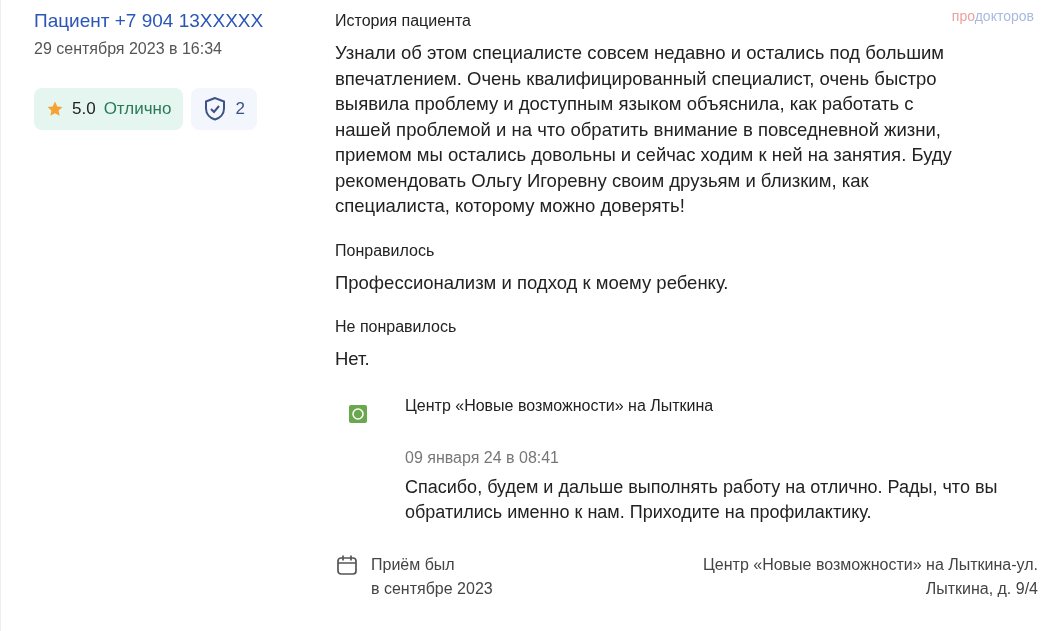 The height and width of the screenshot is (631, 1058). What do you see at coordinates (128, 49) in the screenshot?
I see `review-date: 29 сентября 2023 в 16:34` at bounding box center [128, 49].